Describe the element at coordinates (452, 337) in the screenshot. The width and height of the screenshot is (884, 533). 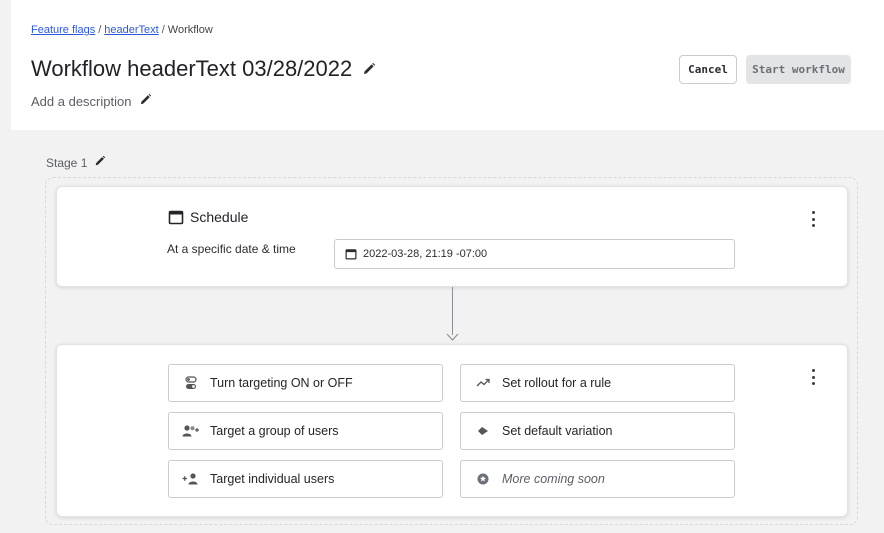
I see `arrow-down-icon` at that location.